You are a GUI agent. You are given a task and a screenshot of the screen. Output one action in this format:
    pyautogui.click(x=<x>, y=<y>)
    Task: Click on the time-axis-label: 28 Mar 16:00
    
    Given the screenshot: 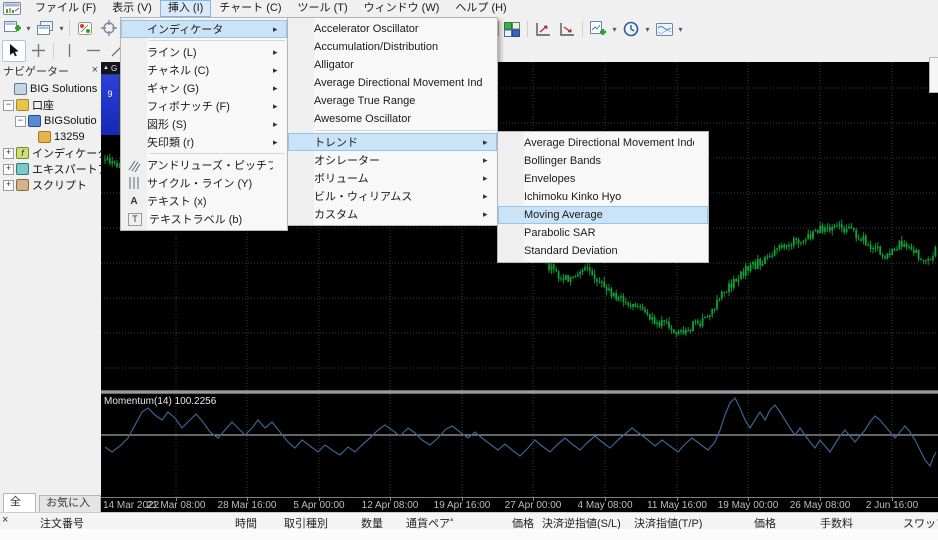 What is the action you would take?
    pyautogui.click(x=247, y=505)
    